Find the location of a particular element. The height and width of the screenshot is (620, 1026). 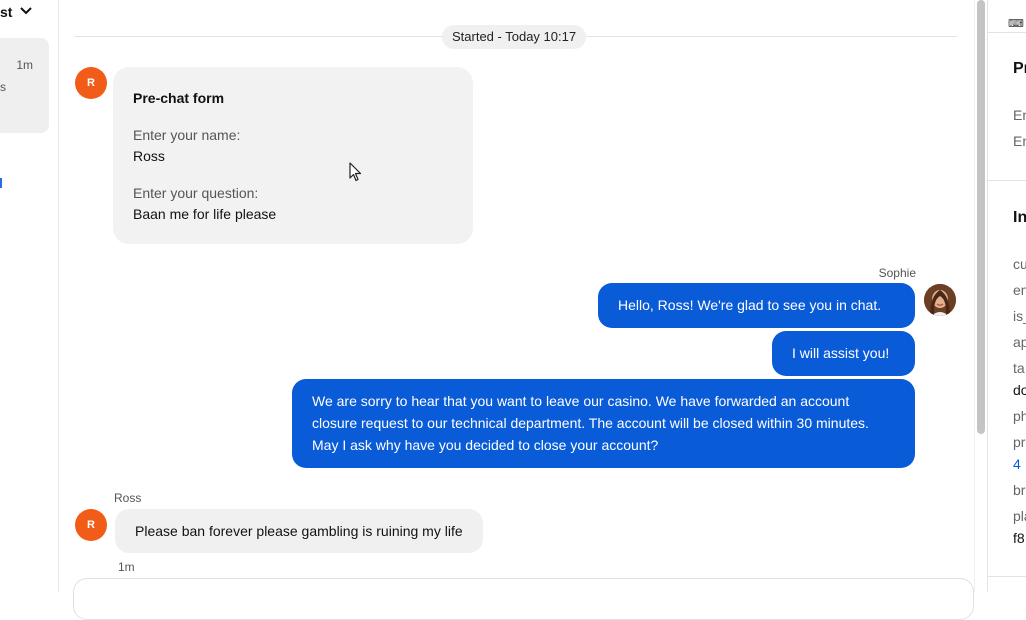

field-label: ap is located at coordinates (1019, 342).